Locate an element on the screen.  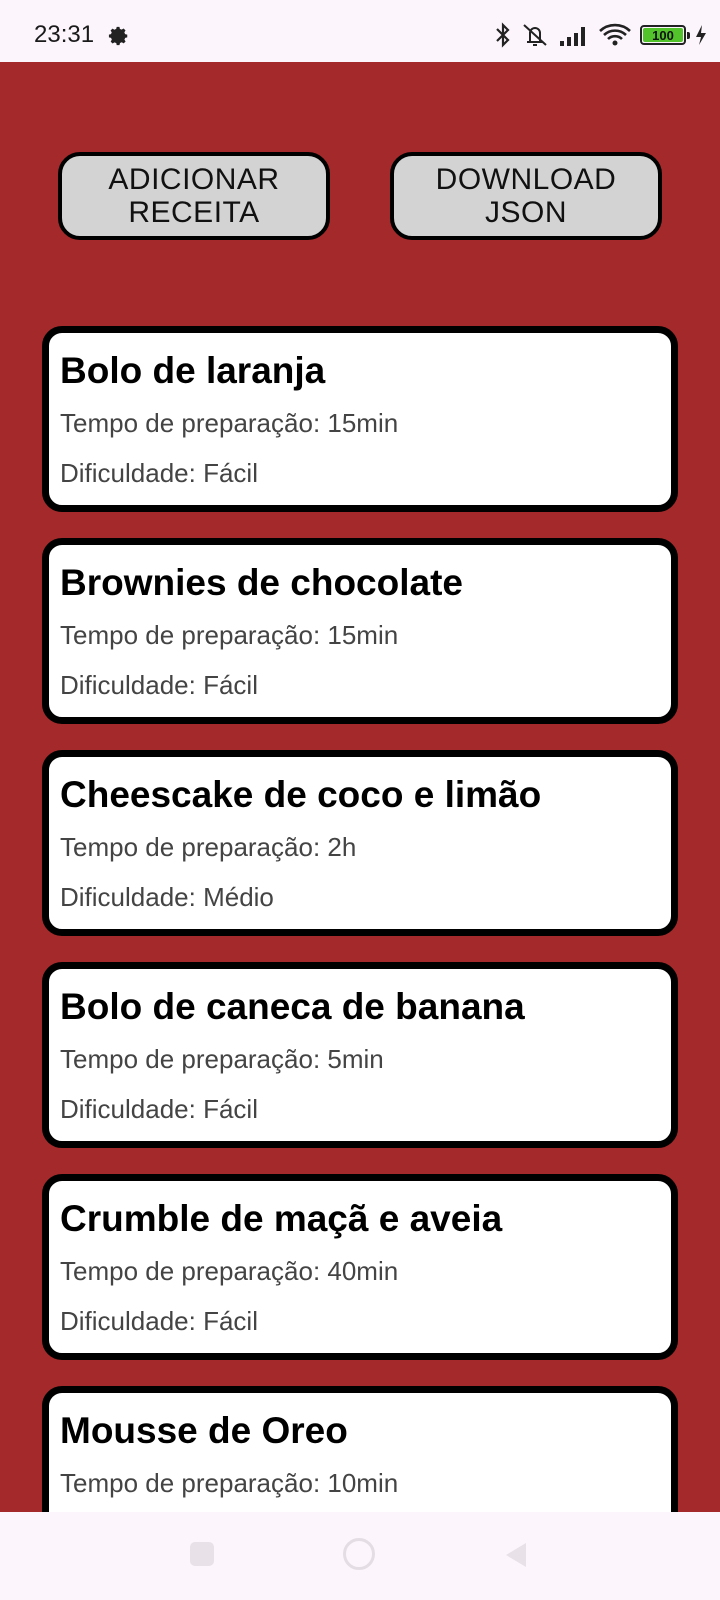
status-icons: 100 is located at coordinates (601, 35).